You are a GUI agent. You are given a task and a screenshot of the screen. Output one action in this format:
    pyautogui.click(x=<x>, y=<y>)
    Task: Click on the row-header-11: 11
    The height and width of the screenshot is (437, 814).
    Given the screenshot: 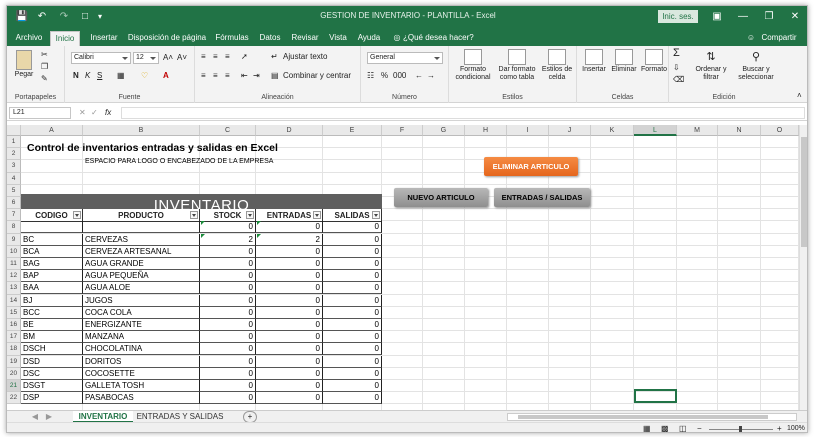 What is the action you would take?
    pyautogui.click(x=14, y=264)
    